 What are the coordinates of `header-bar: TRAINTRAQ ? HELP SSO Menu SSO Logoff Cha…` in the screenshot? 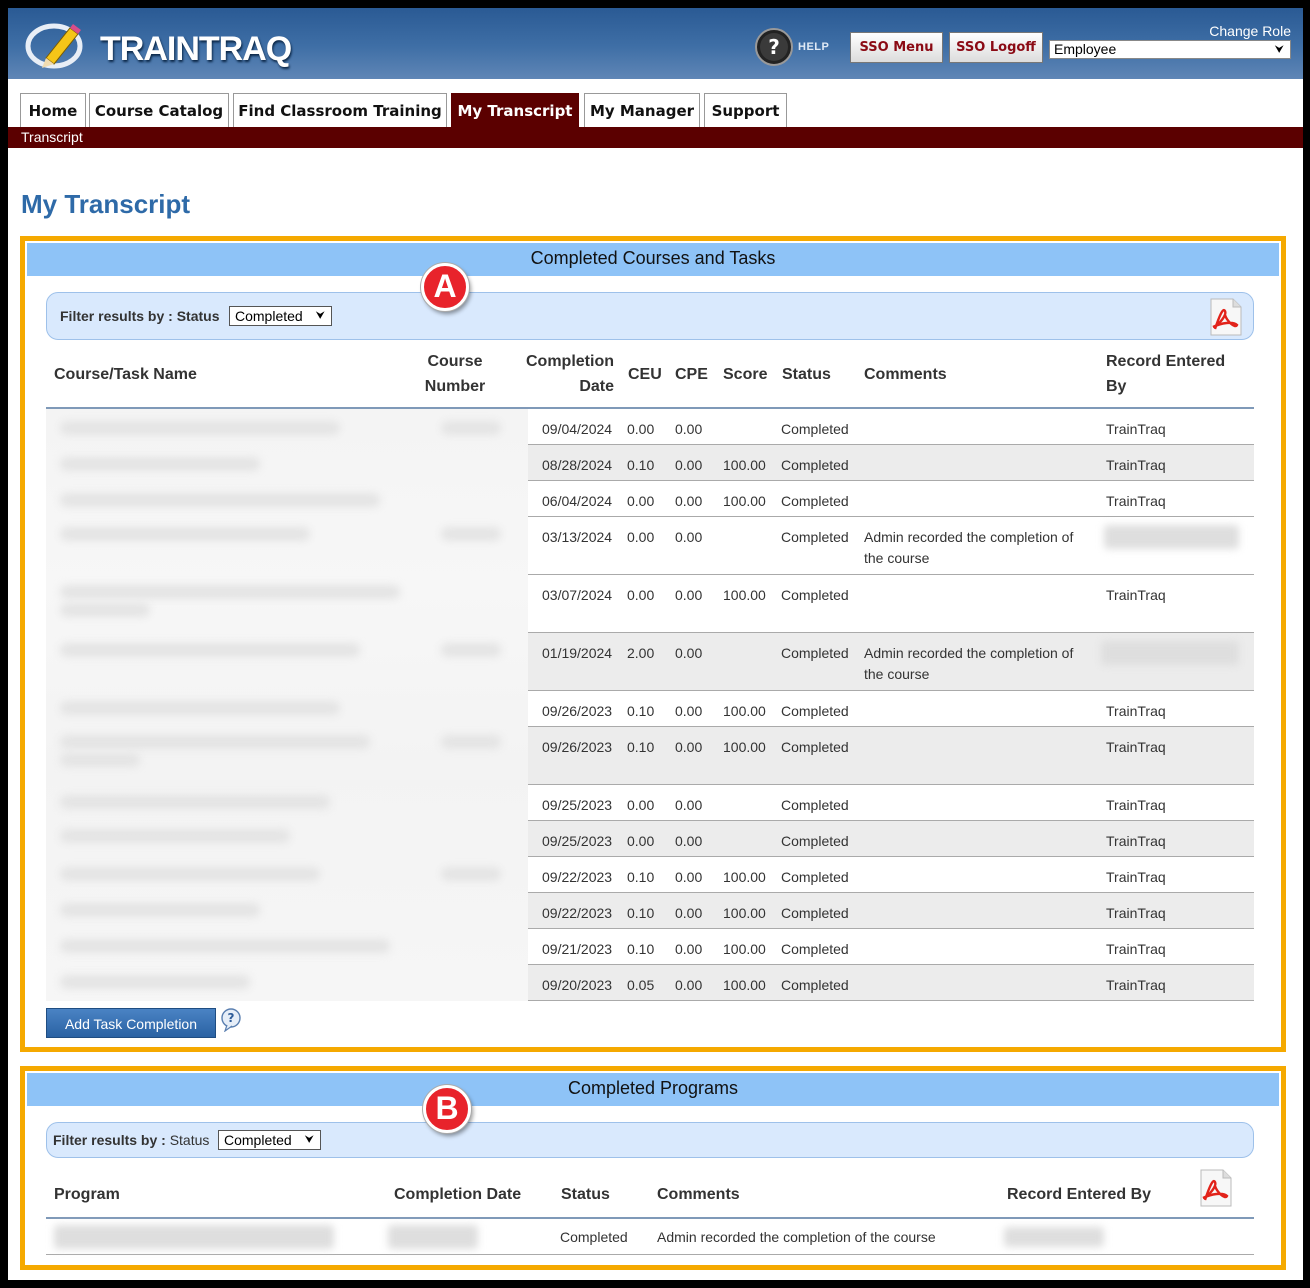 It's located at (655, 43).